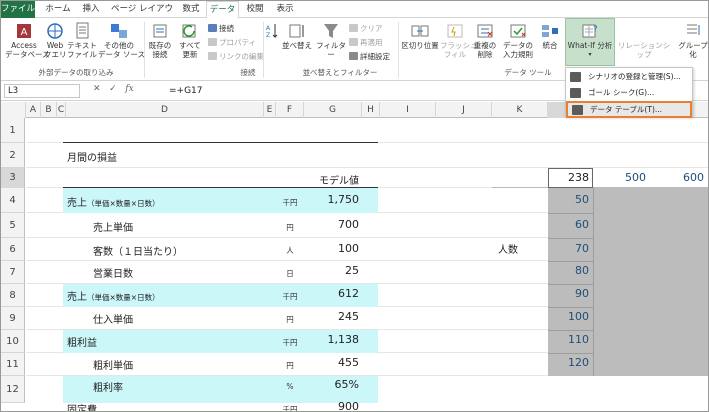  I want to click on line-label: 売上（単価×数量×日数）, so click(113, 297).